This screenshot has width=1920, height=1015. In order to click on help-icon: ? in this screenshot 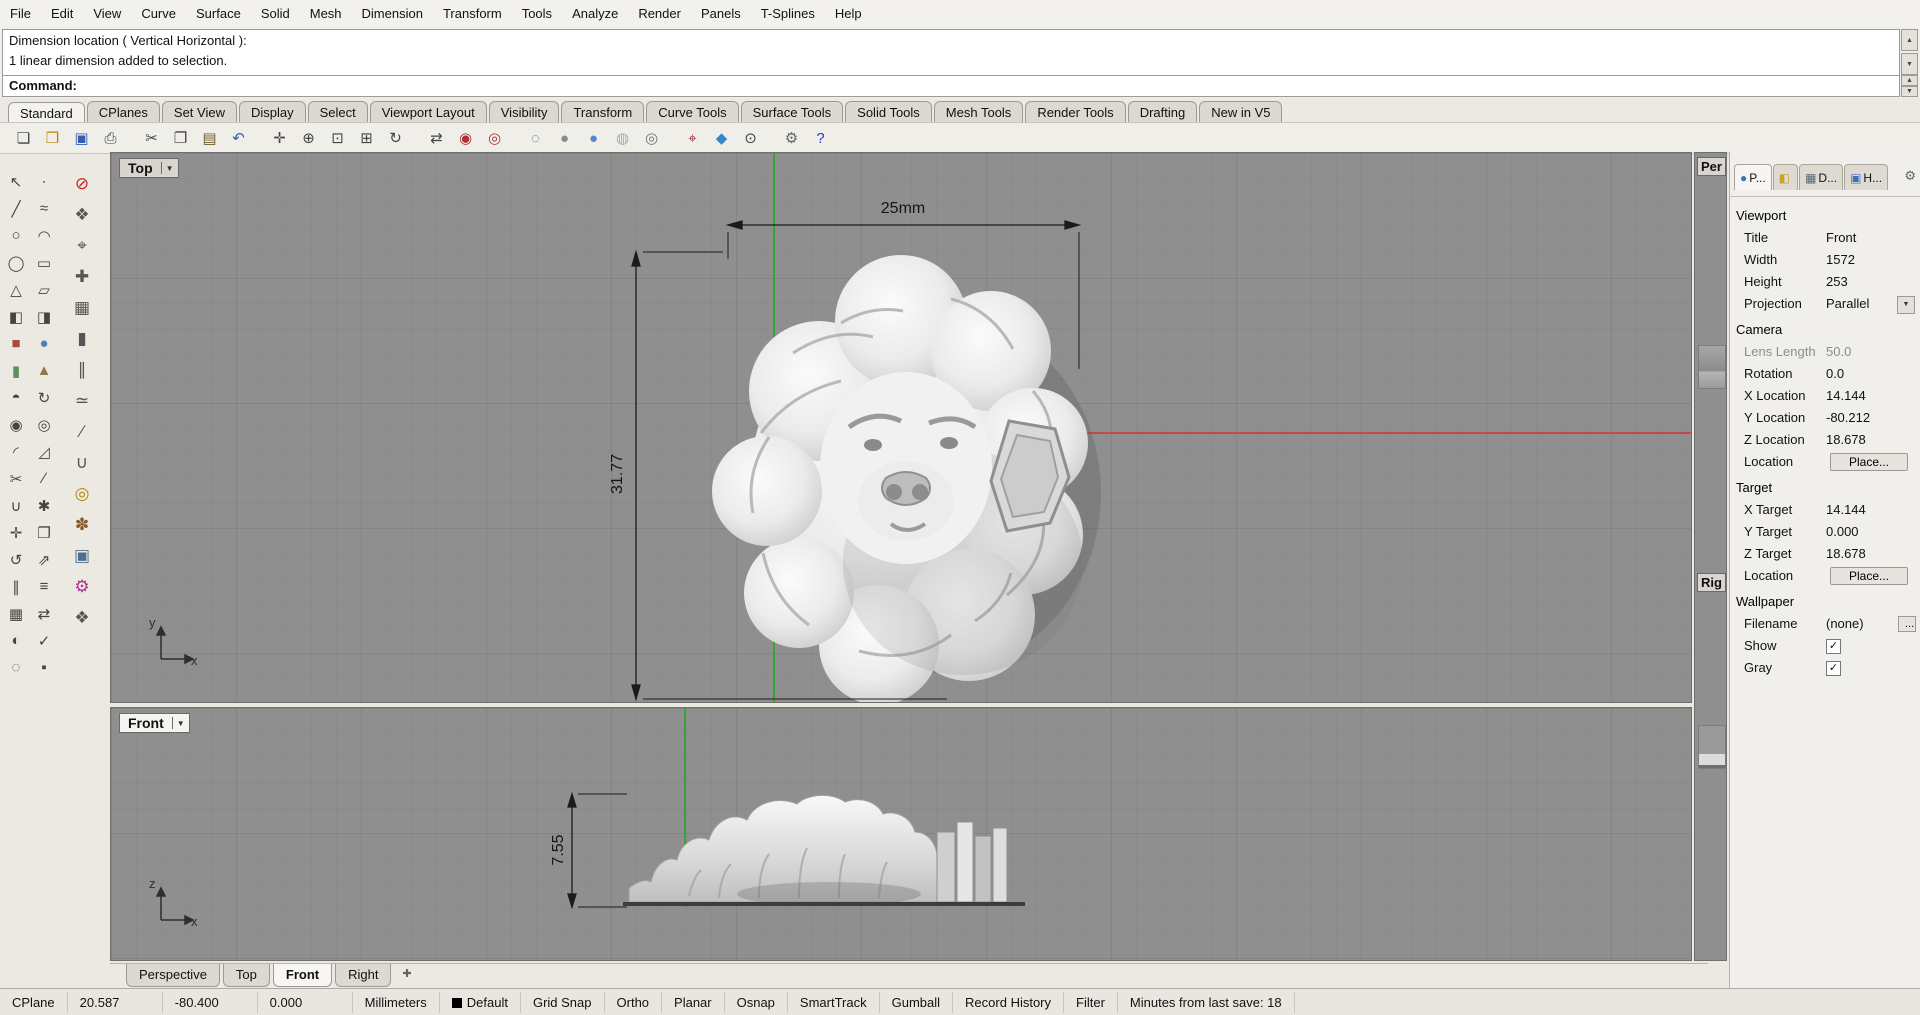, I will do `click(820, 138)`.